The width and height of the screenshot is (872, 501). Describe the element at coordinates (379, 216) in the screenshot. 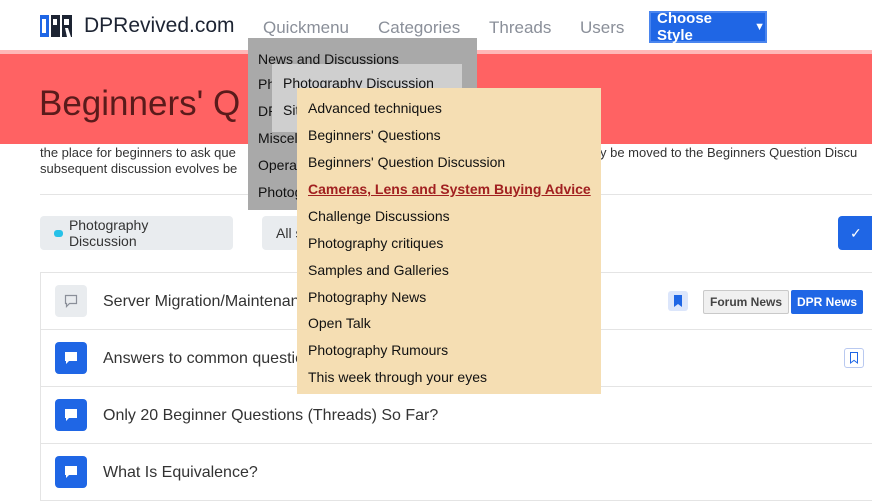

I see `submenu-challenge-discussions: Challenge Discussions` at that location.